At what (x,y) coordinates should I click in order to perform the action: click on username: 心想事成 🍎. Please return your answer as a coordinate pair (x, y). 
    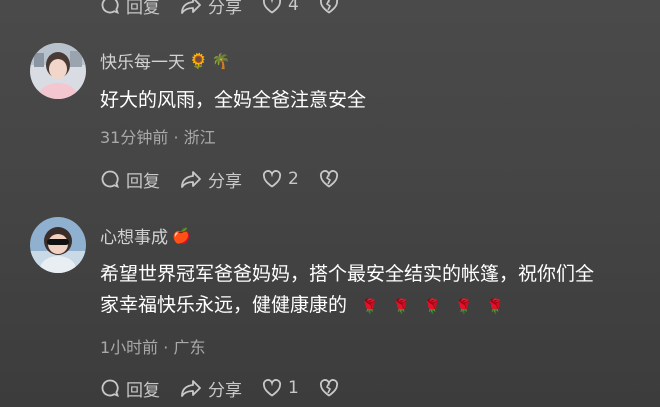
    Looking at the image, I should click on (145, 236).